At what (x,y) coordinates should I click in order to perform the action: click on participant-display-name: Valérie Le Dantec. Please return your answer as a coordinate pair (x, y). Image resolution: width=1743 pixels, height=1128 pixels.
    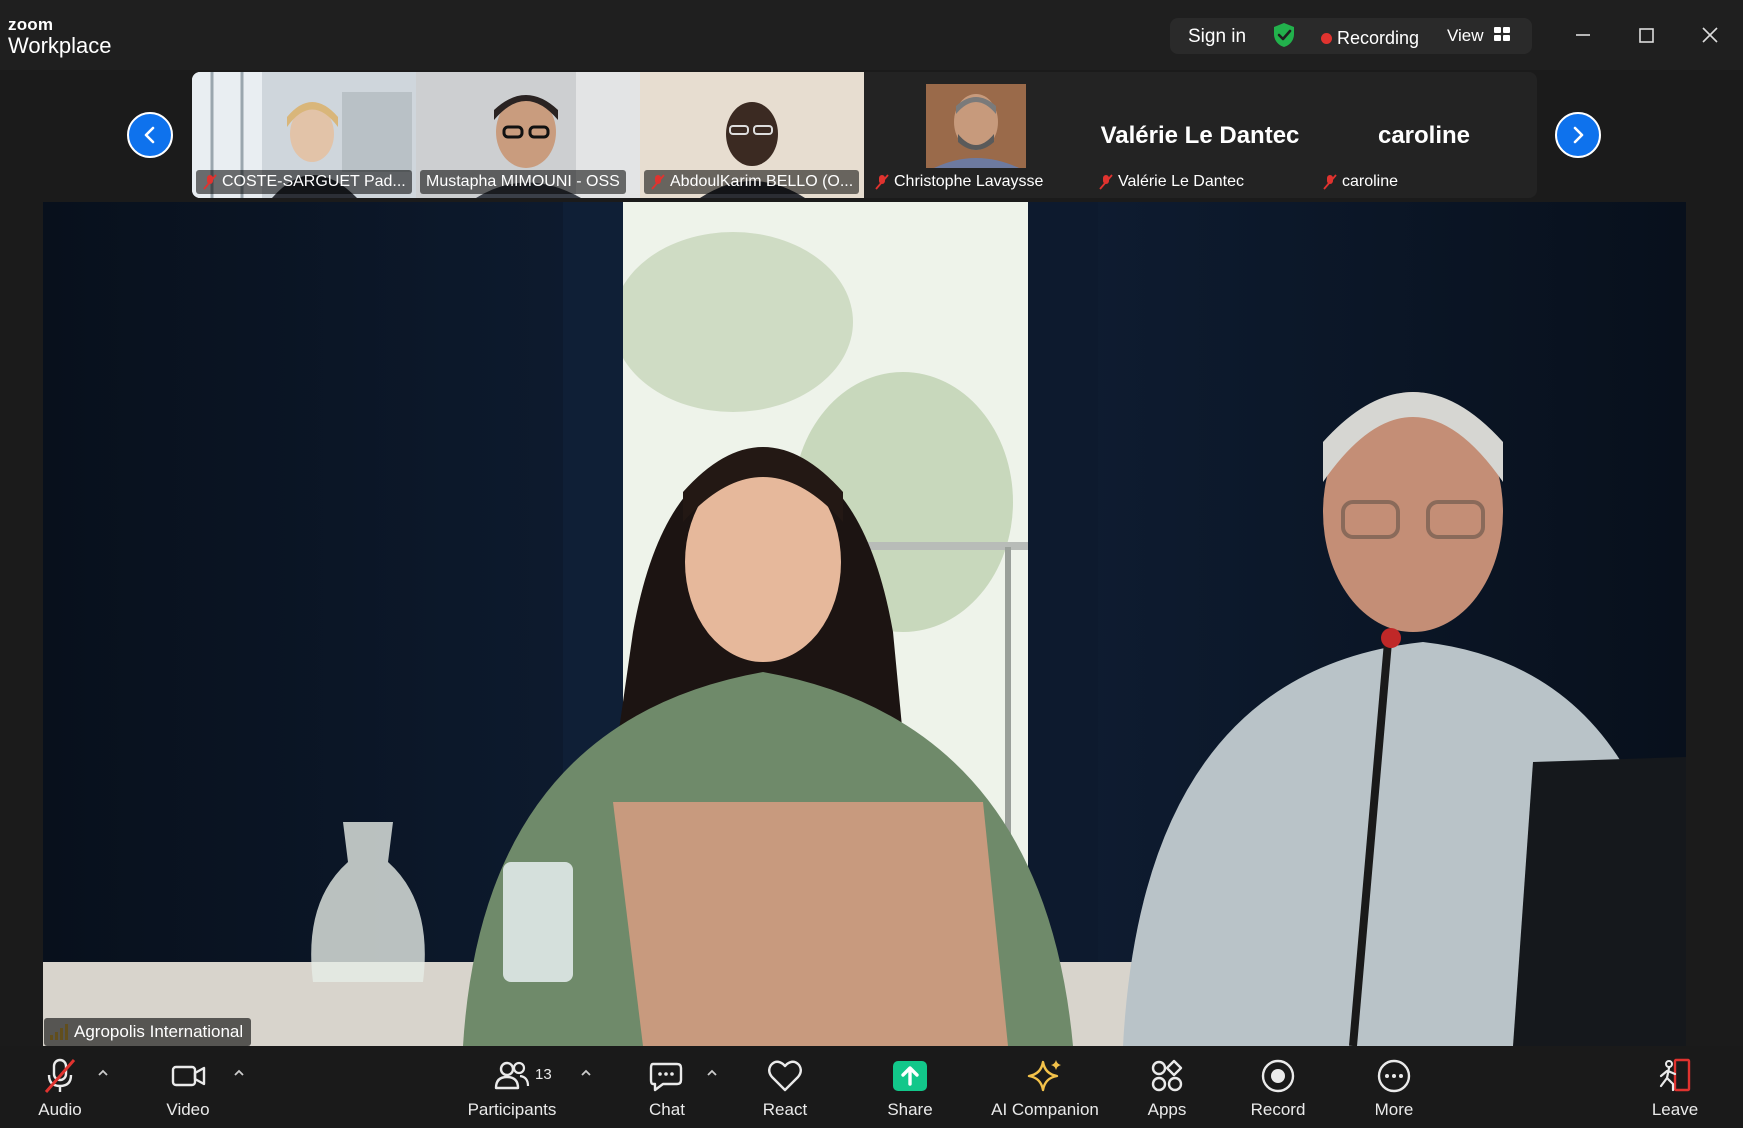
    Looking at the image, I should click on (1200, 135).